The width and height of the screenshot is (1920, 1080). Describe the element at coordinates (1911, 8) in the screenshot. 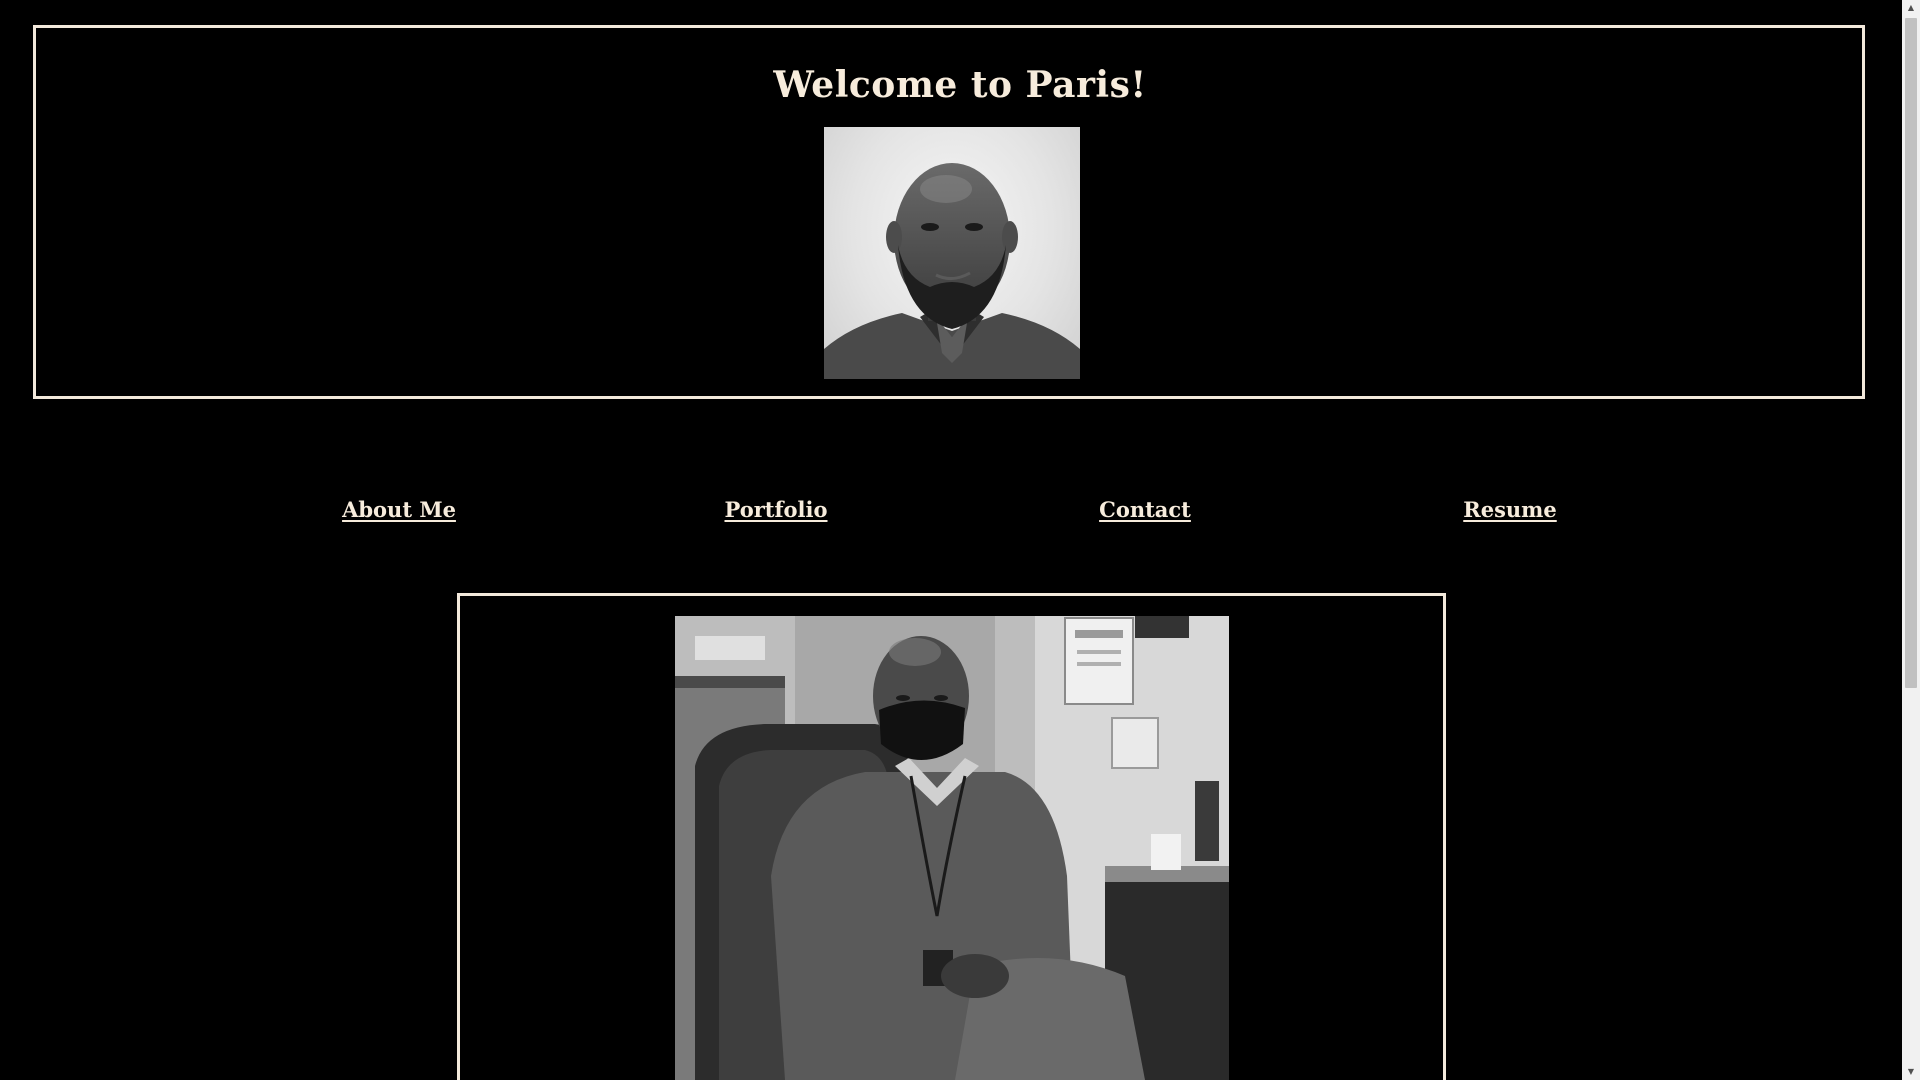

I see `scroll-up-arrow-icon: ▲` at that location.